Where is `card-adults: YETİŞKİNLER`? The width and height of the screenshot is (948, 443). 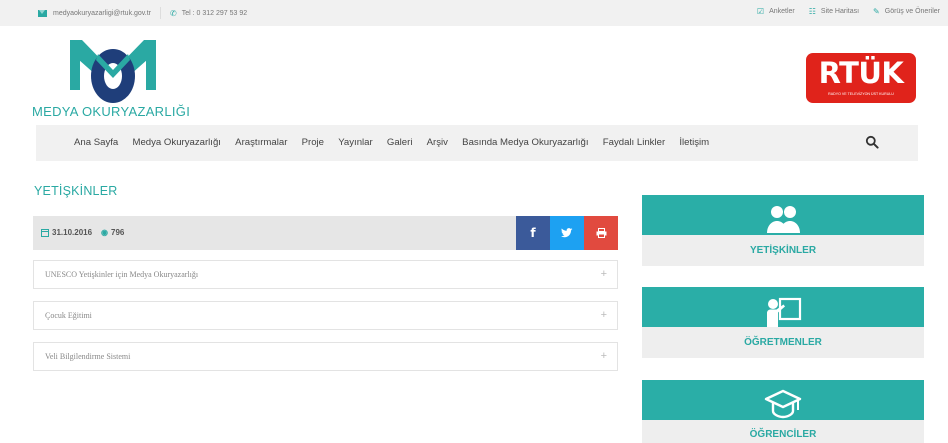
card-adults: YETİŞKİNLER is located at coordinates (783, 230).